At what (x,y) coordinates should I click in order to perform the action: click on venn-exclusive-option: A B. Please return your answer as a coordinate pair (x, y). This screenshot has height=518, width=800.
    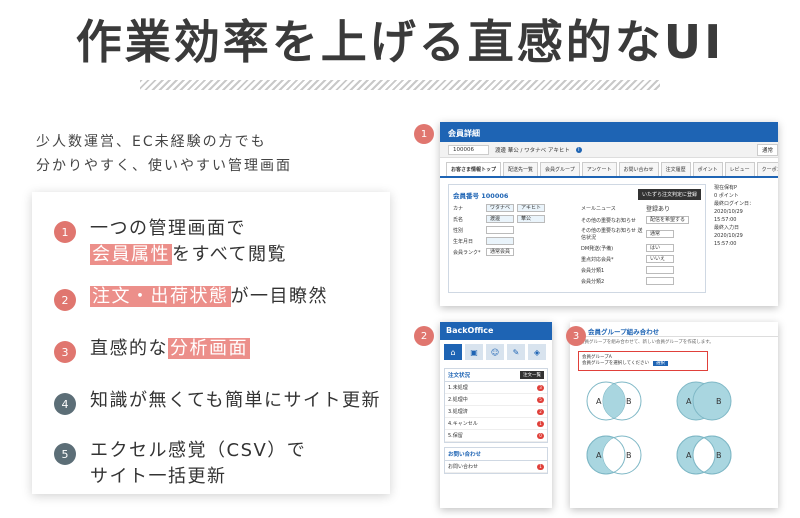
    Looking at the image, I should click on (704, 455).